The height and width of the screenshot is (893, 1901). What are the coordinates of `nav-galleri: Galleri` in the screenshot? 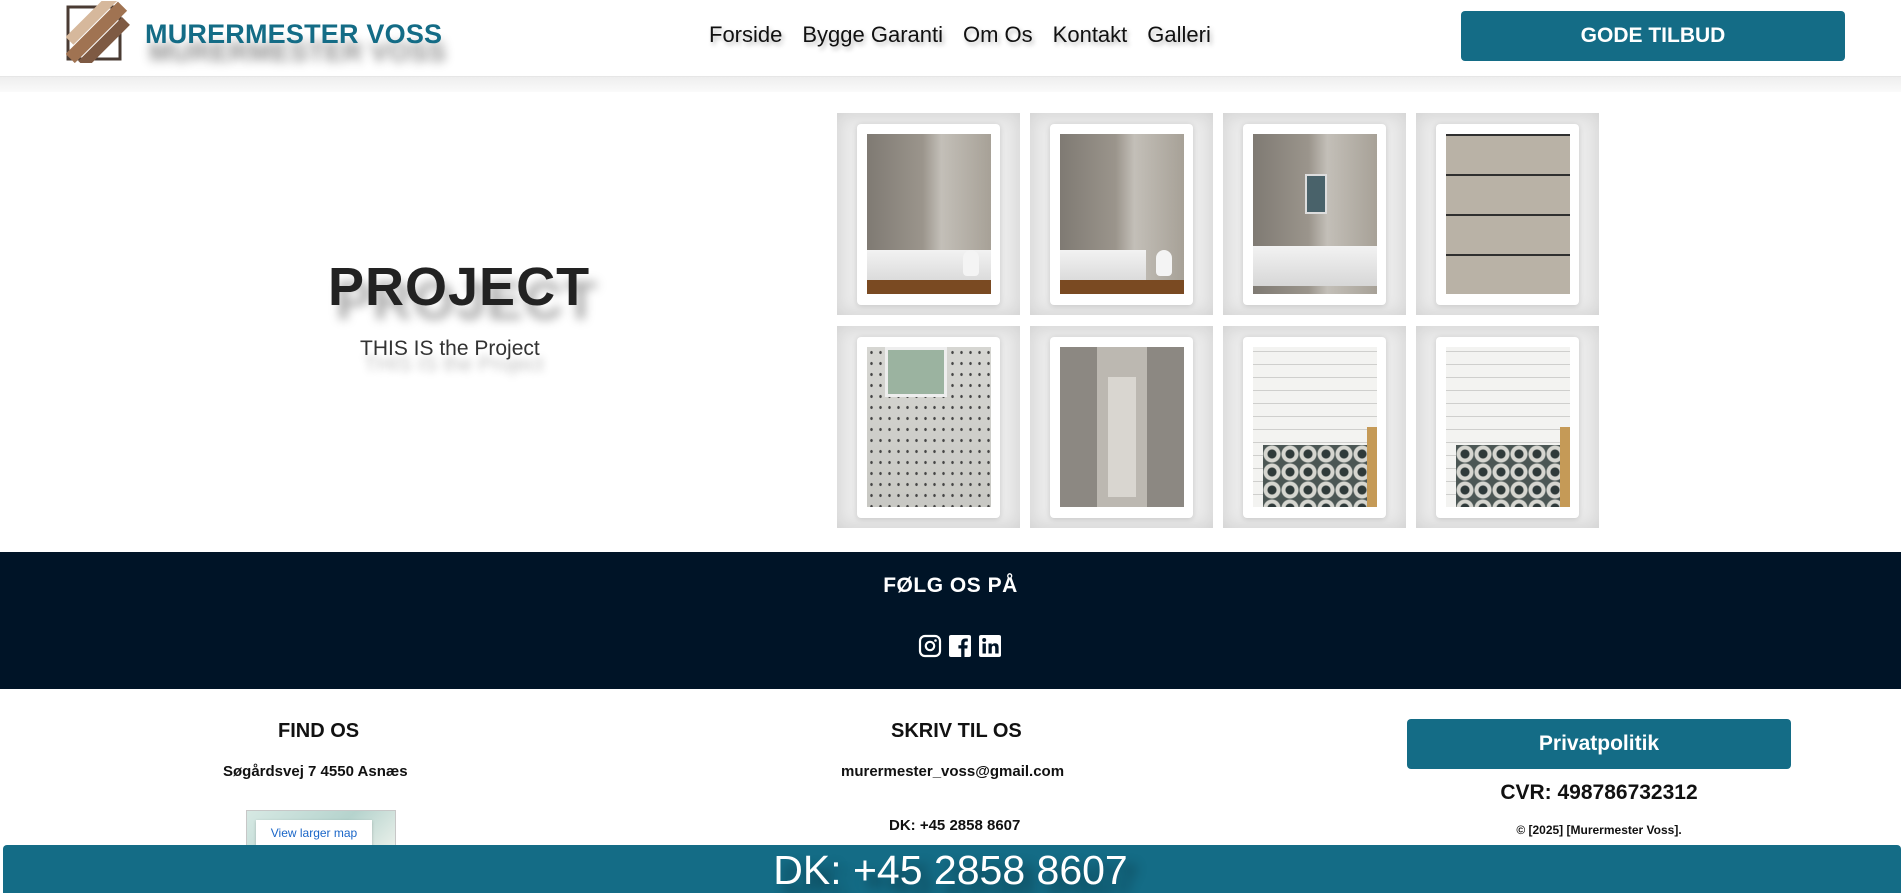 It's located at (1179, 35).